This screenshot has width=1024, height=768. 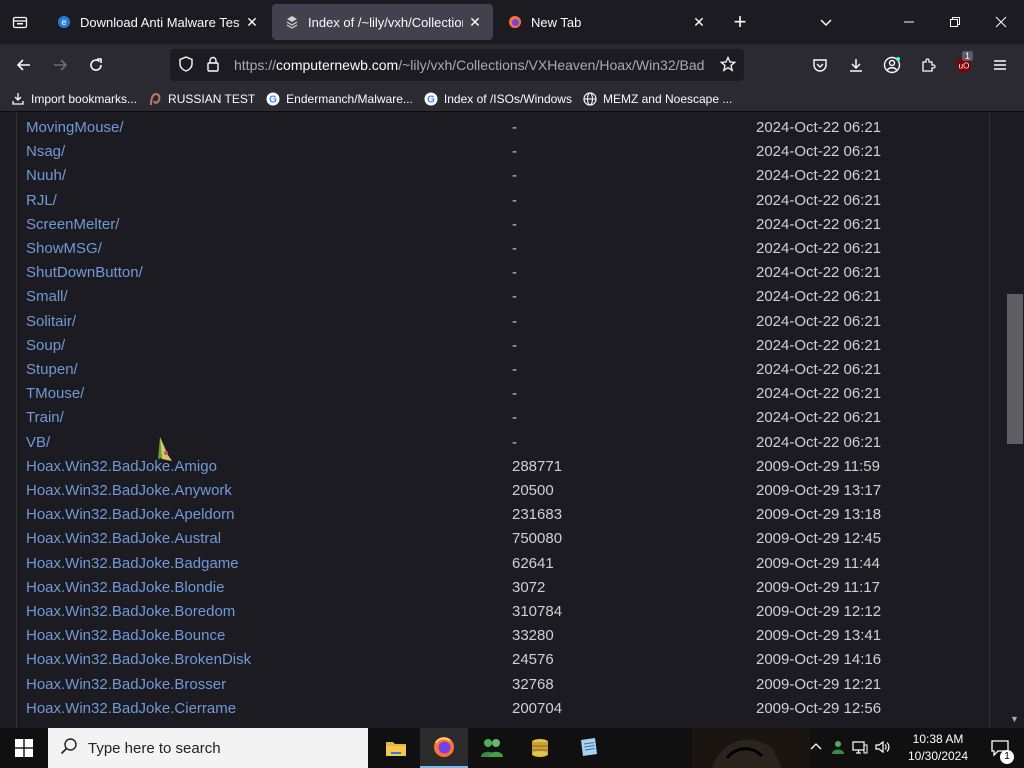 I want to click on account-icon, so click(x=892, y=65).